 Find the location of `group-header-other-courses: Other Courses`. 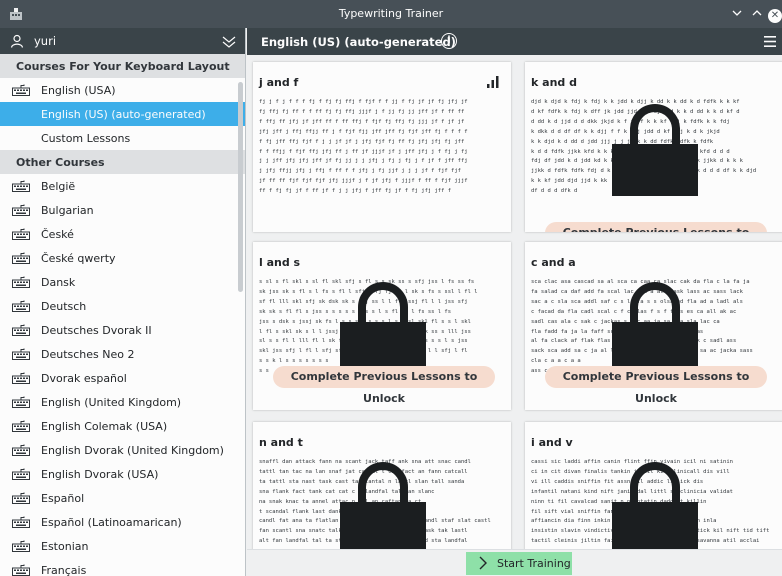

group-header-other-courses: Other Courses is located at coordinates (122, 162).